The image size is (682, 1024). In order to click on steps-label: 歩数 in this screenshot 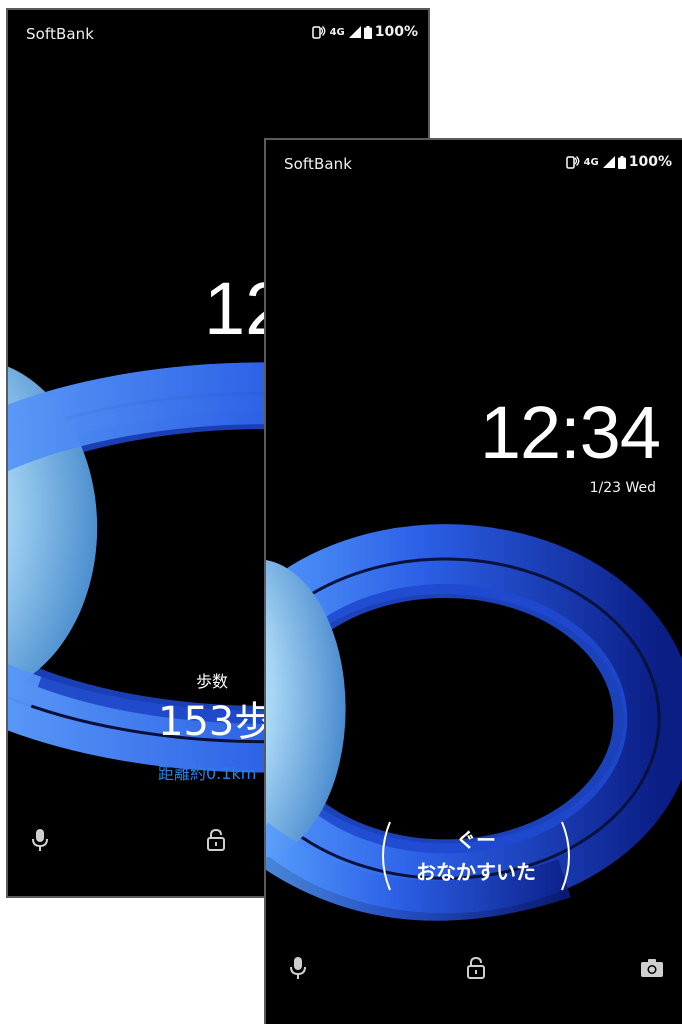, I will do `click(212, 681)`.